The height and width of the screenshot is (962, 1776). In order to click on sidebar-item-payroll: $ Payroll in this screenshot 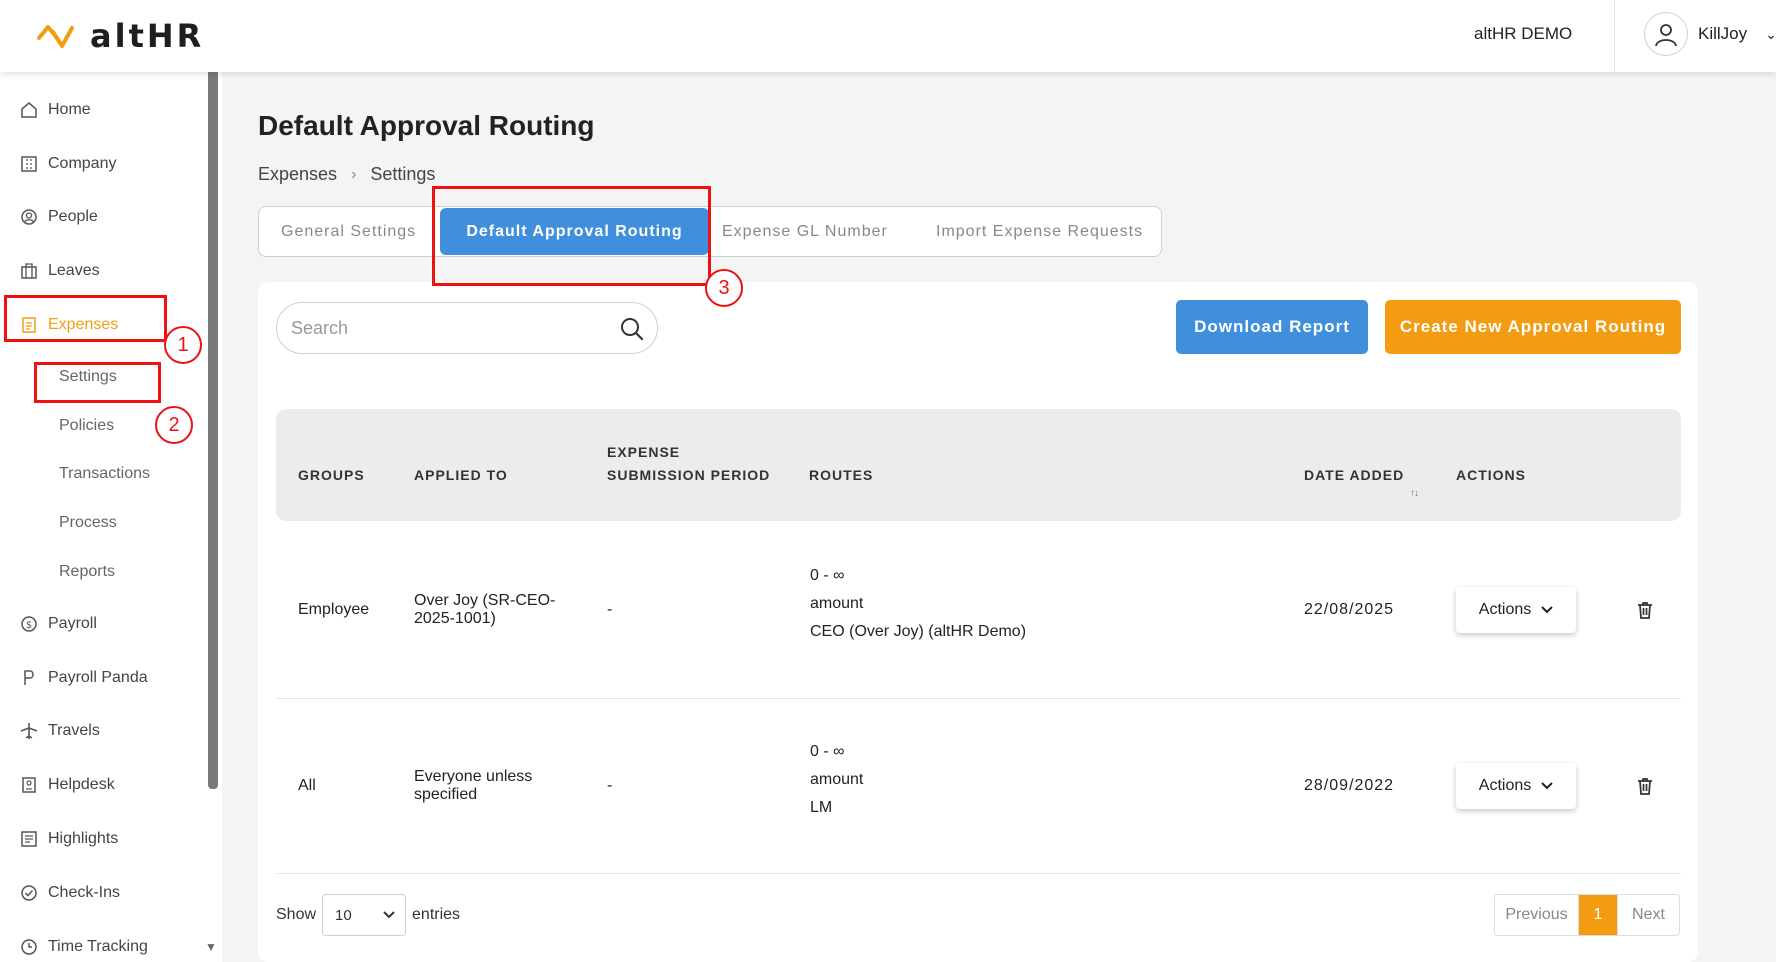, I will do `click(58, 624)`.